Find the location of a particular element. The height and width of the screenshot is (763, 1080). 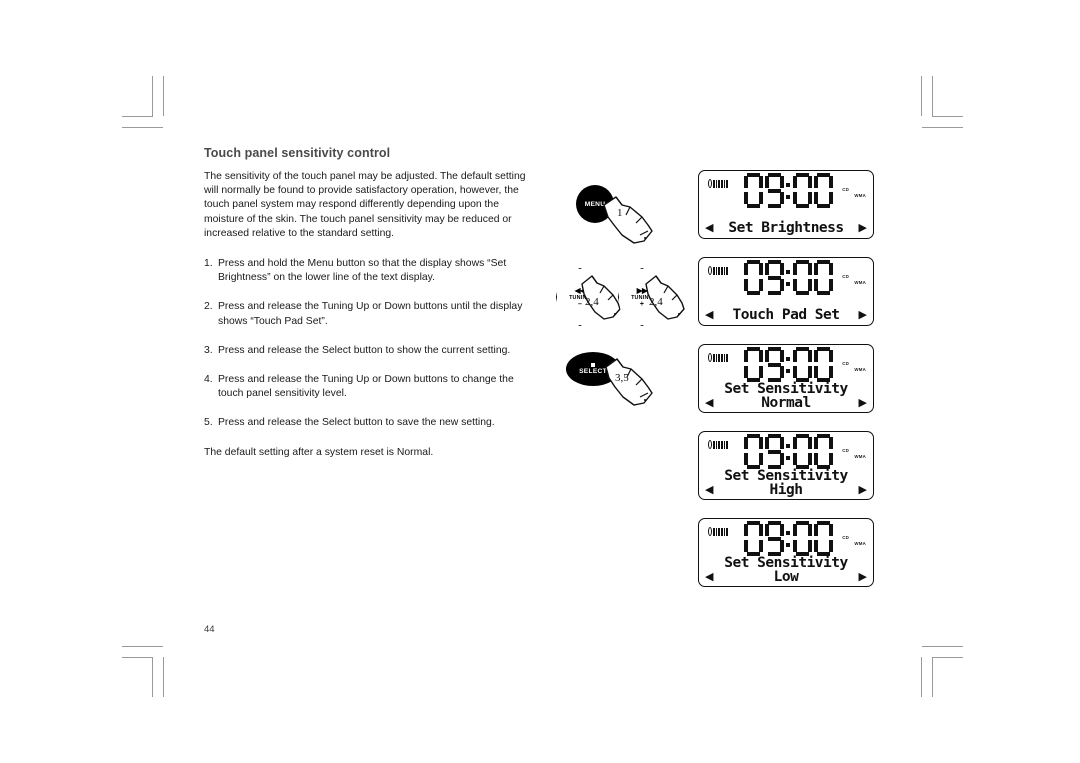

lcd-text-area: Set Sensitivity ◀ Normal ▶ is located at coordinates (786, 396).